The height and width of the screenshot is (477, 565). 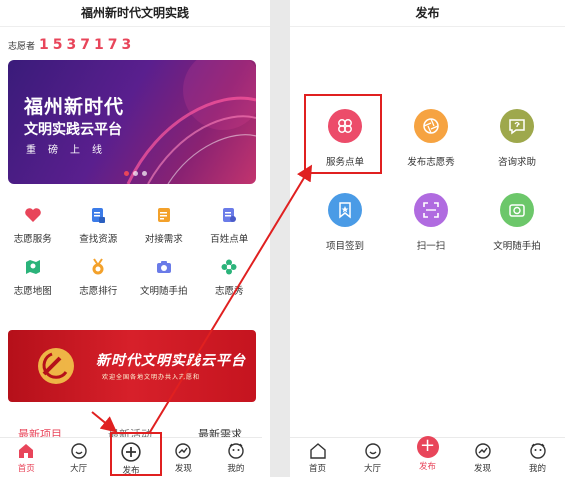 I want to click on grid-item-label: 百姓点单, so click(x=229, y=239).